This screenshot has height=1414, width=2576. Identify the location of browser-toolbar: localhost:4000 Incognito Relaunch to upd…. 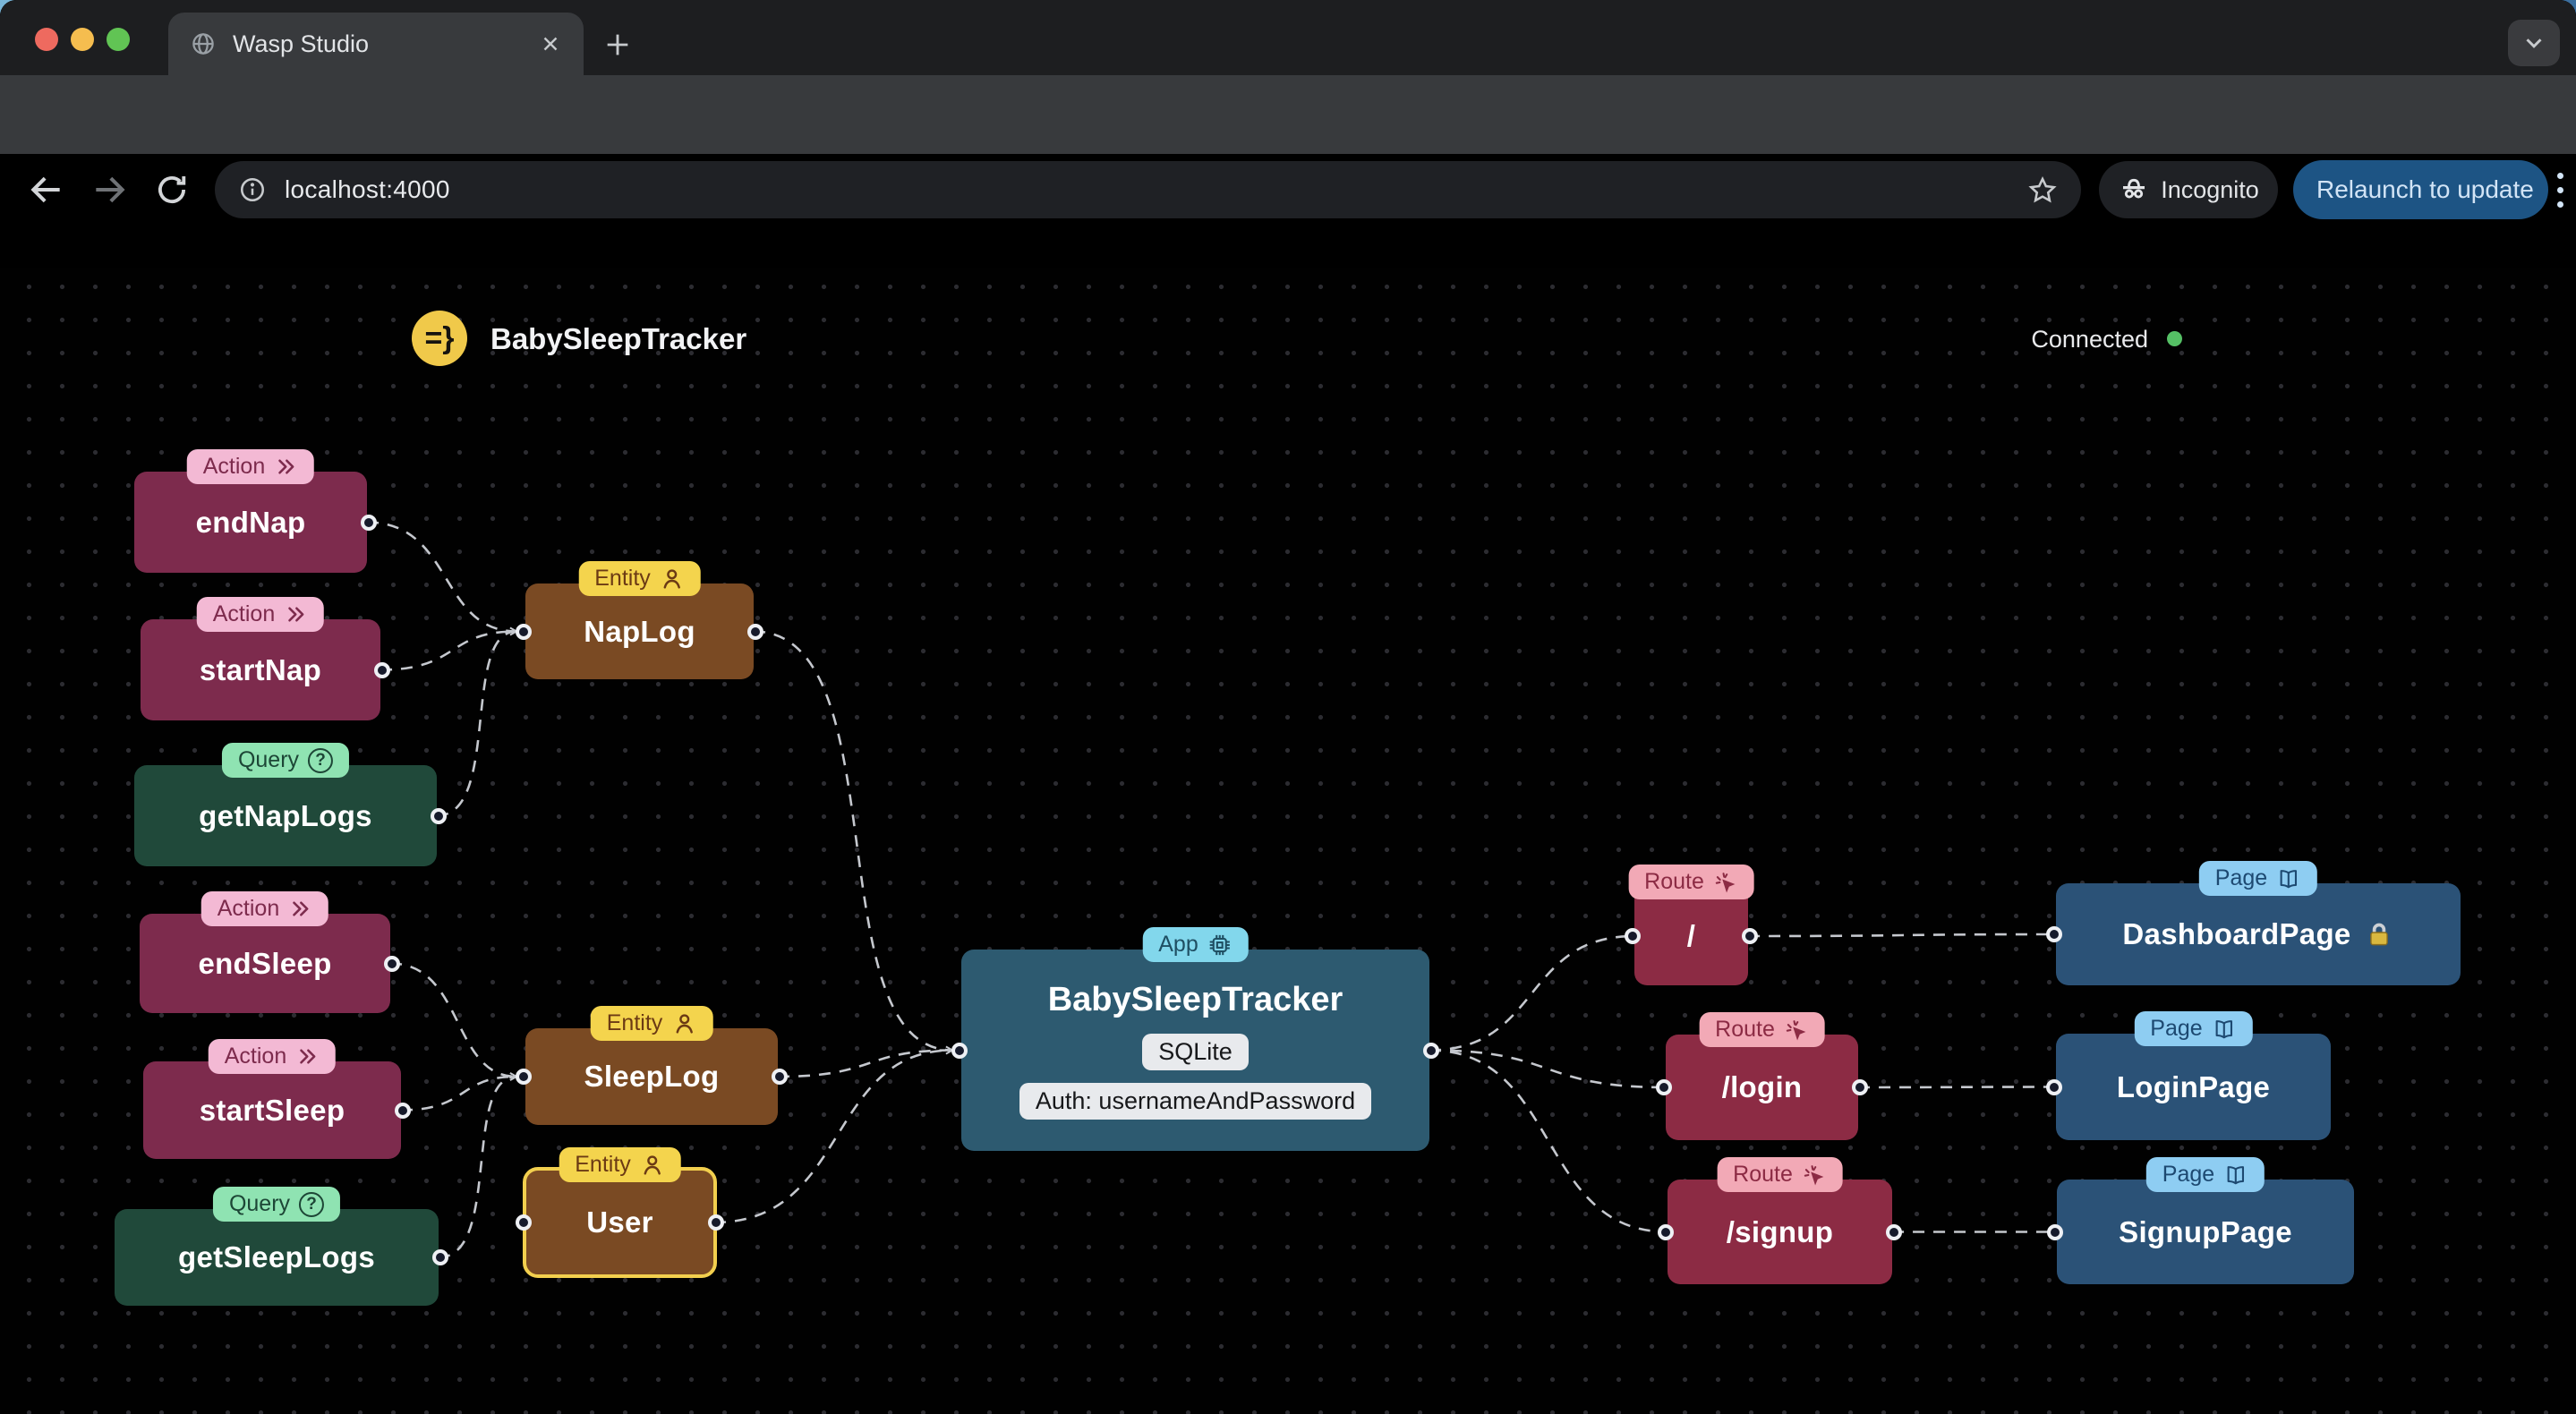
(1288, 147).